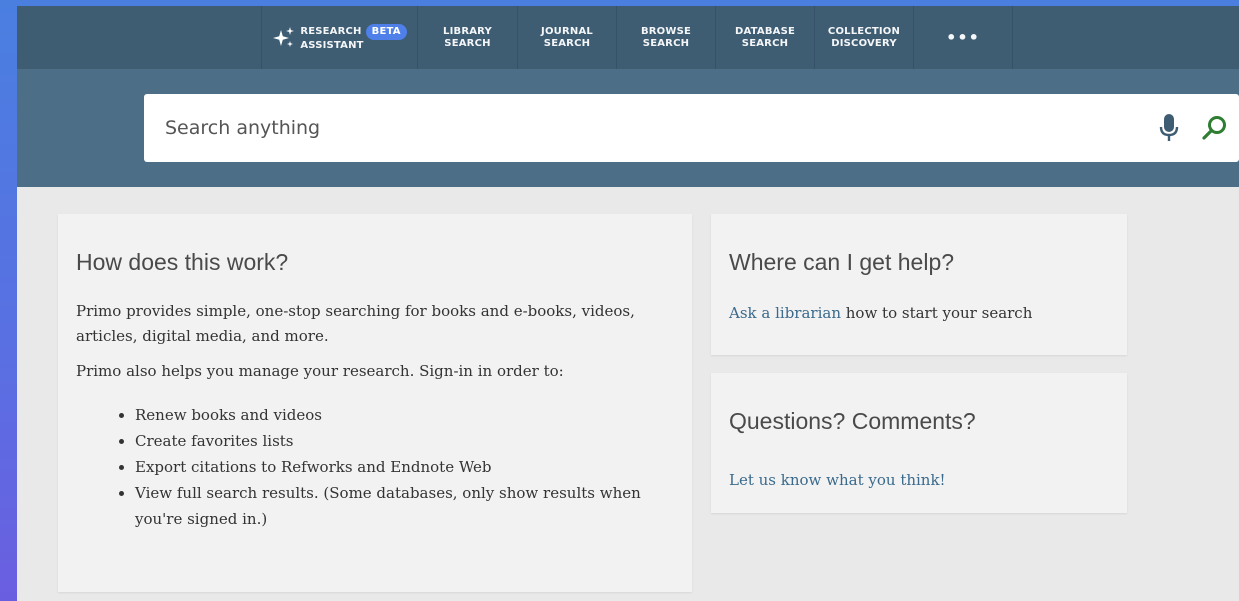 Image resolution: width=1239 pixels, height=601 pixels. What do you see at coordinates (852, 421) in the screenshot?
I see `feedback-title: Questions? Comments?` at bounding box center [852, 421].